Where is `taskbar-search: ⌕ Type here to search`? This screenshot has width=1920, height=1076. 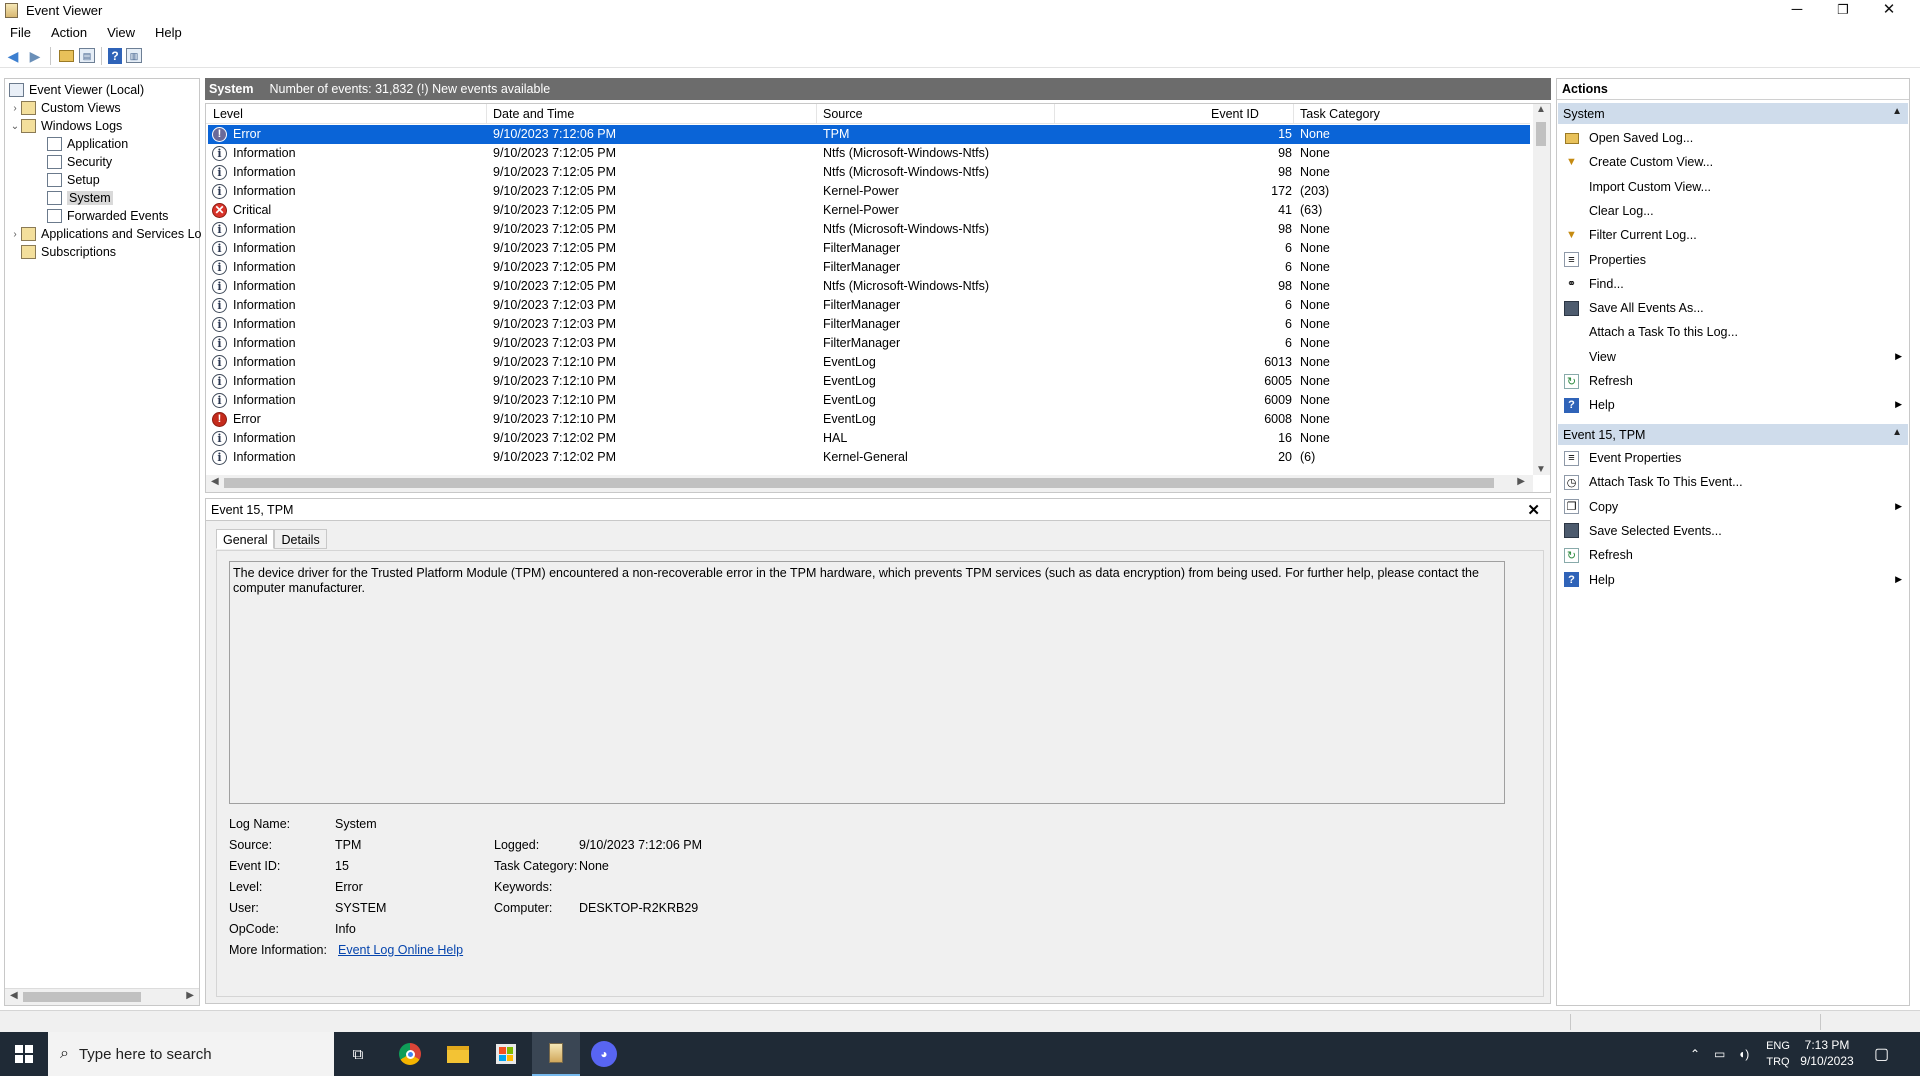
taskbar-search: ⌕ Type here to search is located at coordinates (191, 1054).